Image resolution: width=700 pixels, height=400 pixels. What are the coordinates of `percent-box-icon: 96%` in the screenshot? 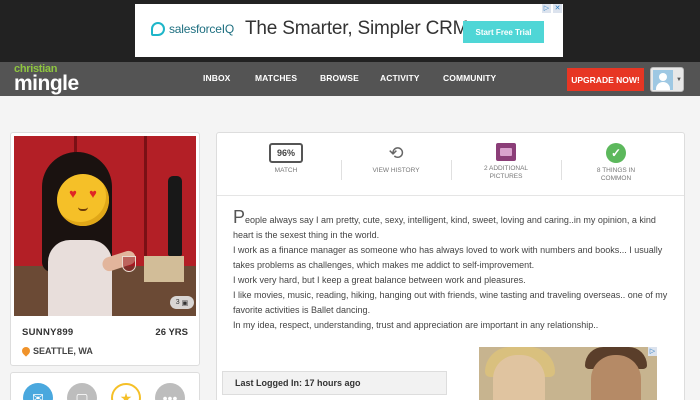 It's located at (286, 153).